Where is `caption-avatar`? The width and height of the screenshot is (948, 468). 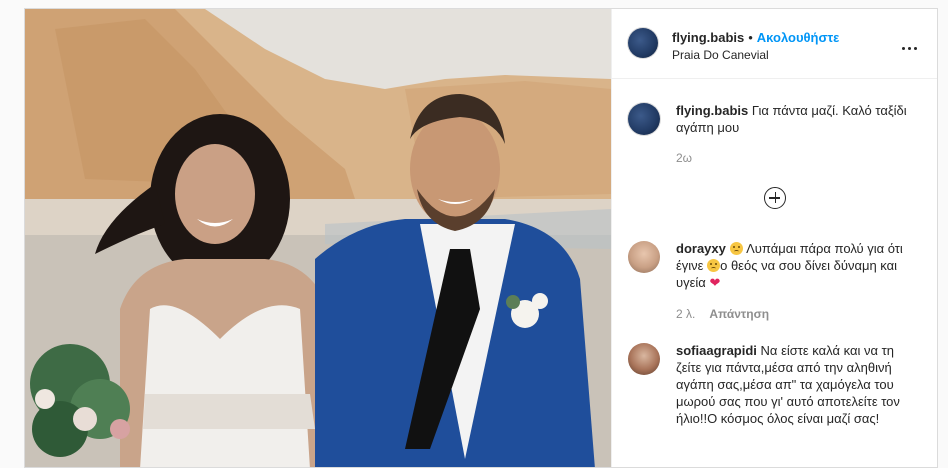 caption-avatar is located at coordinates (644, 119).